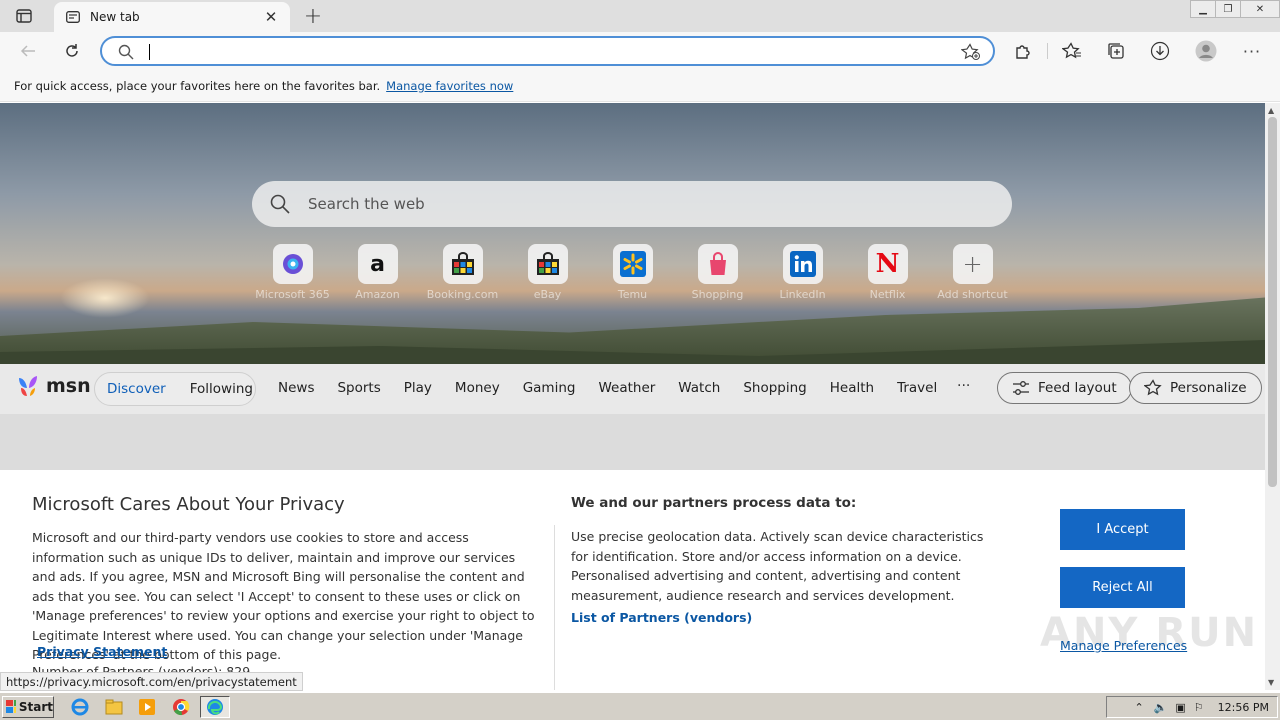 The width and height of the screenshot is (1280, 721). Describe the element at coordinates (1138, 707) in the screenshot. I see `tray-expand-icon: ⌃` at that location.